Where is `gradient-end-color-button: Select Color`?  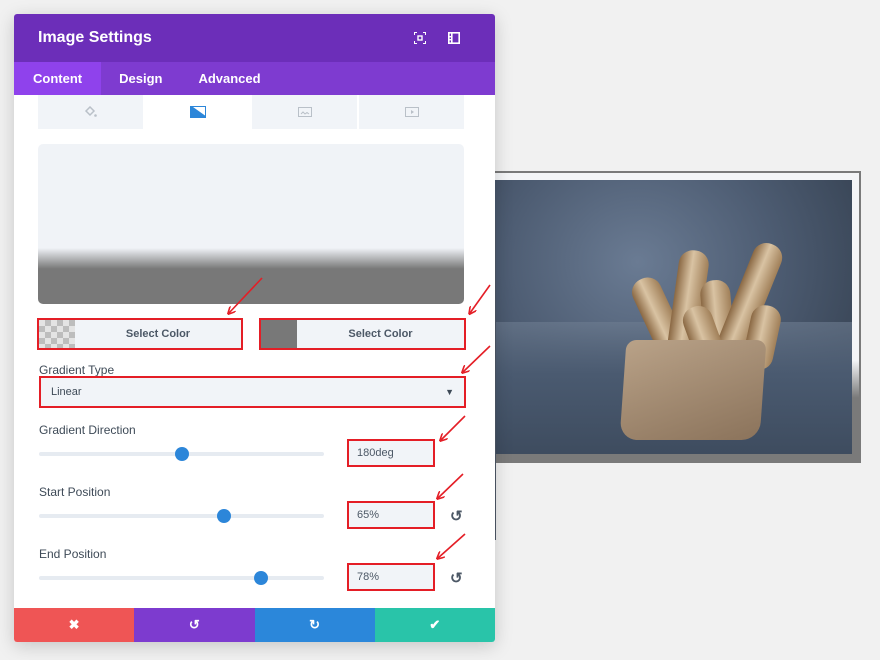 gradient-end-color-button: Select Color is located at coordinates (362, 334).